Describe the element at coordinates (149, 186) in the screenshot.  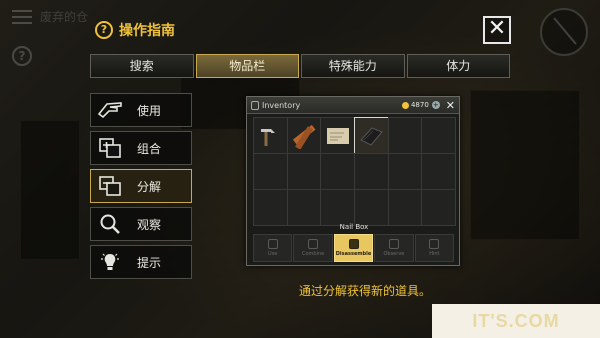
I see `action-label: 分解` at that location.